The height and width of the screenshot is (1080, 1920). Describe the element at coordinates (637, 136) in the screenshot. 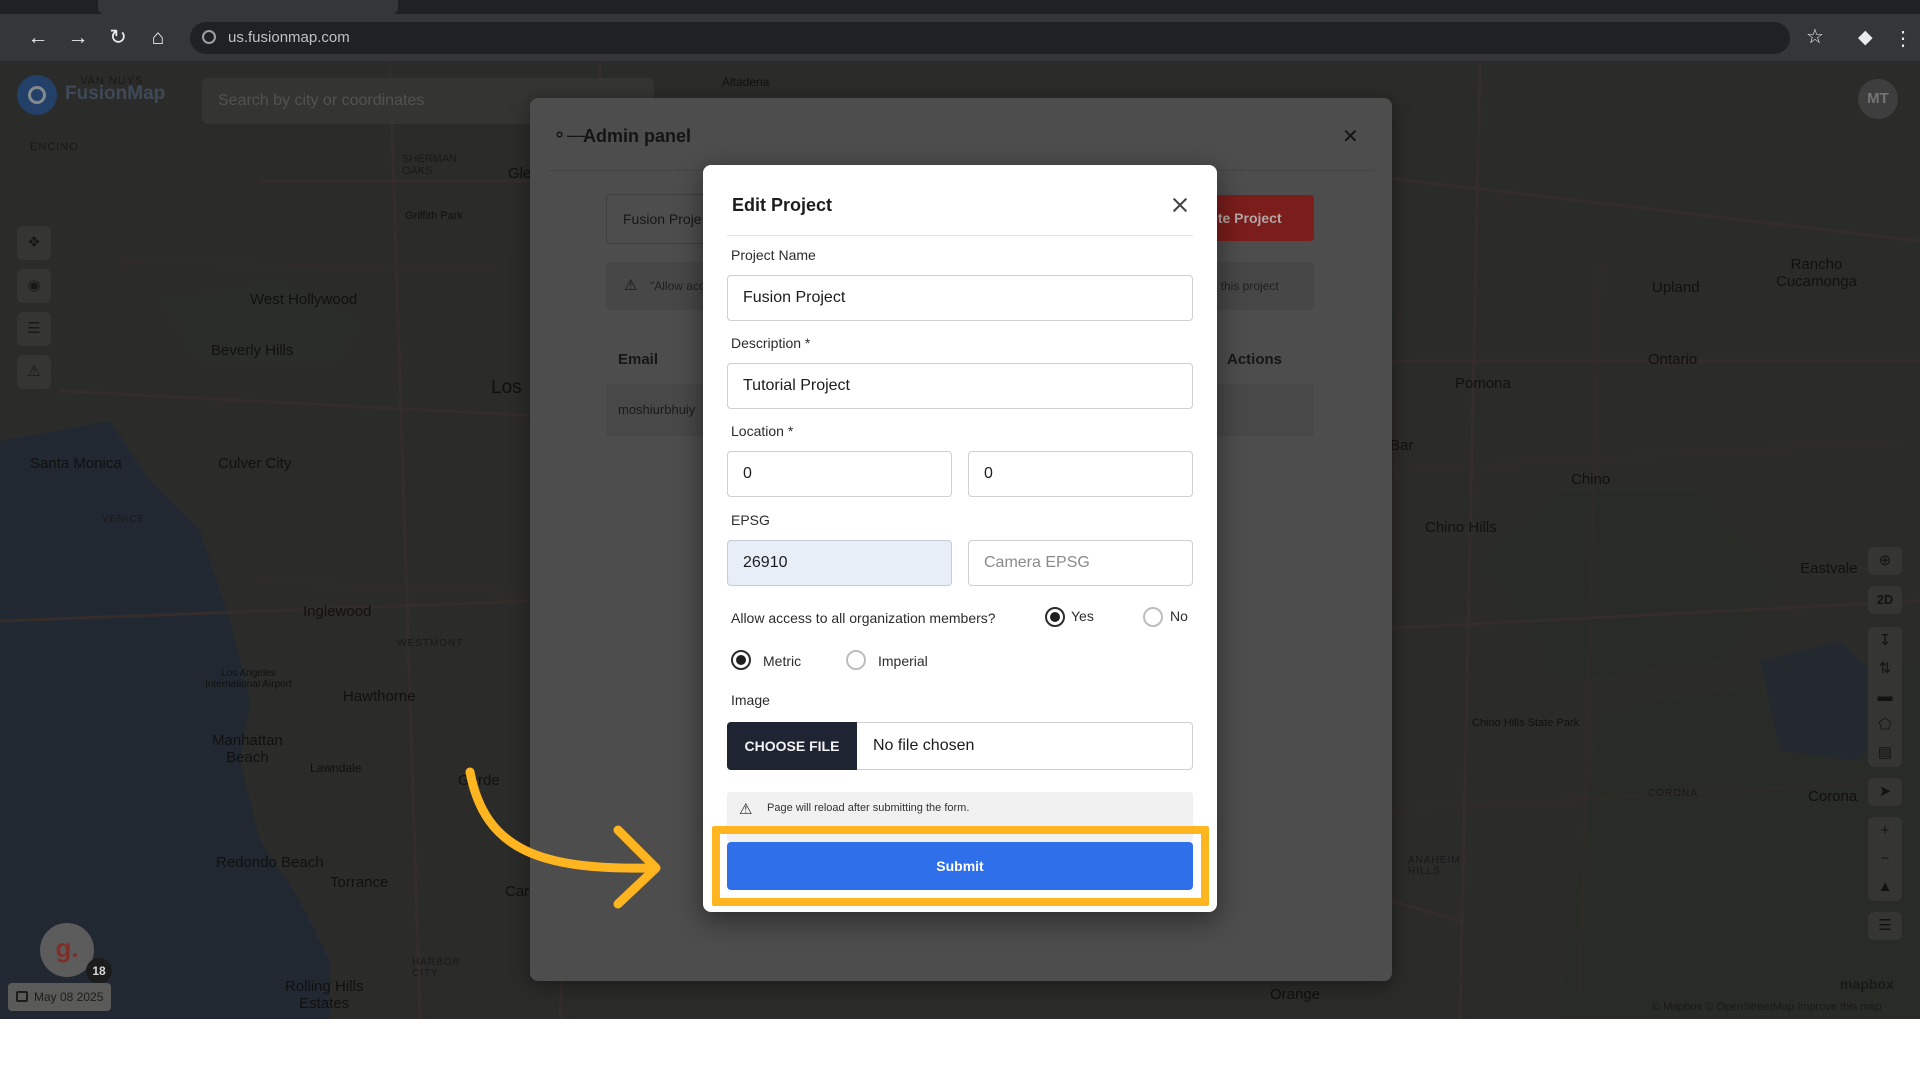

I see `admin-panel-title: Admin panel` at that location.